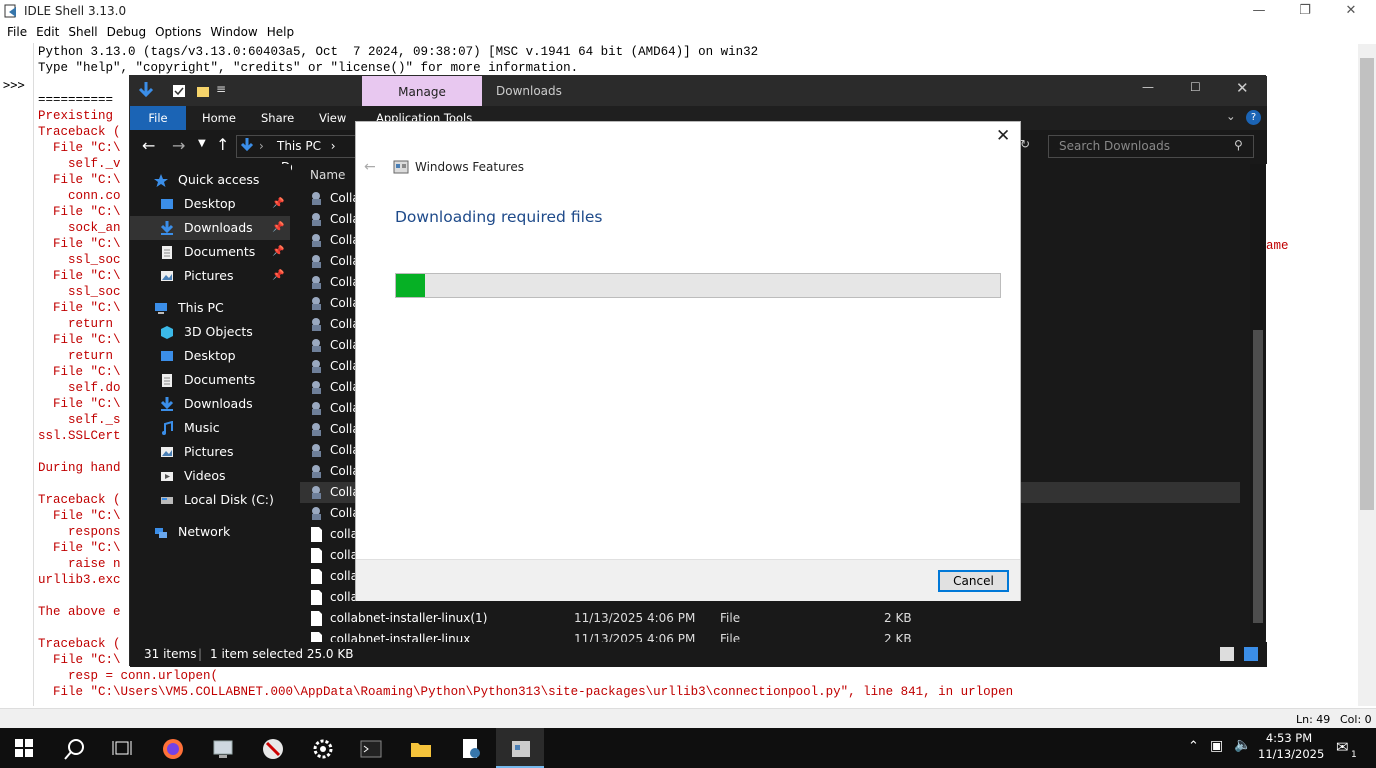  I want to click on large-icons-view-icon, so click(1251, 654).